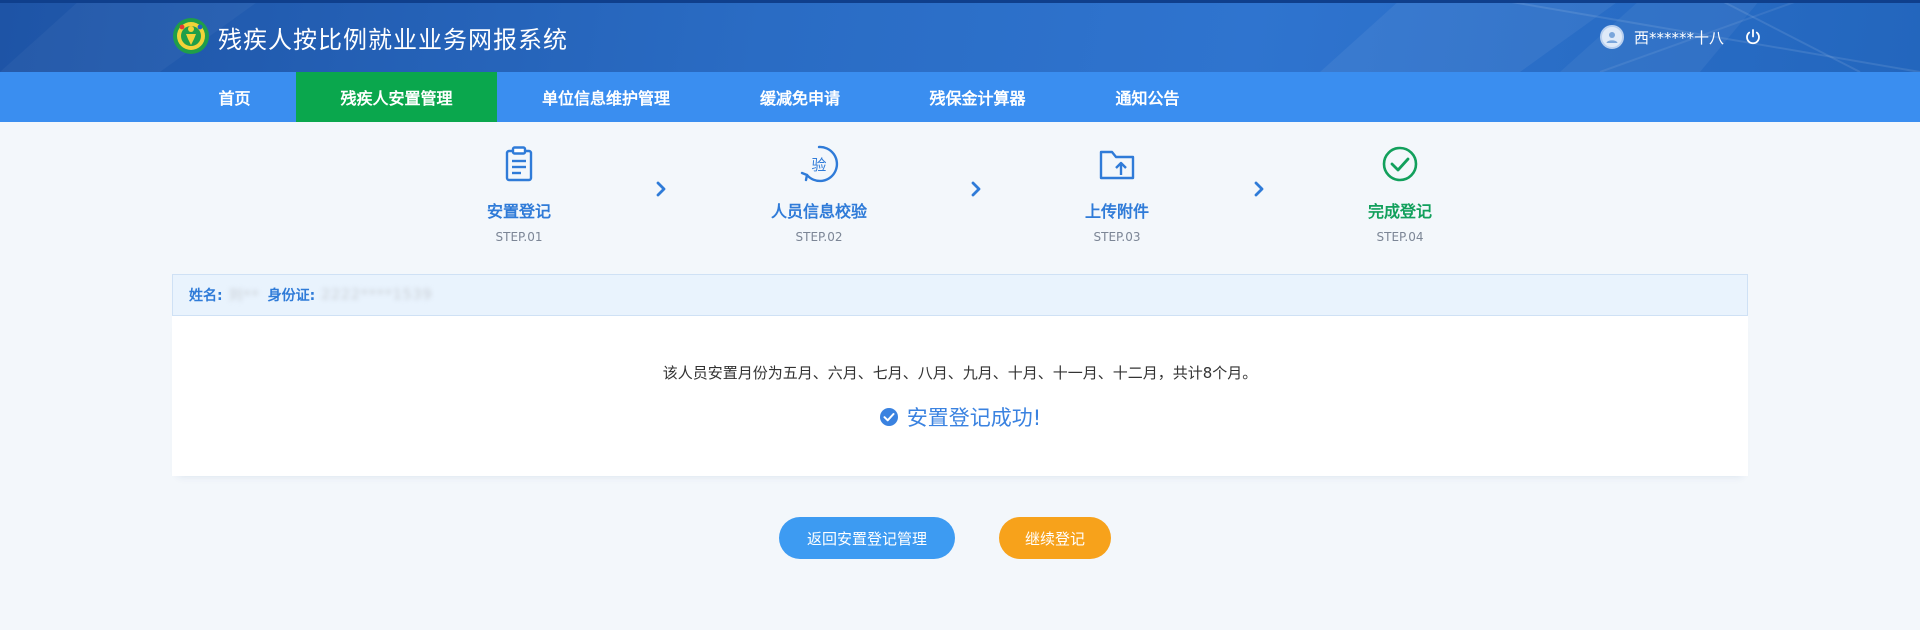 This screenshot has width=1920, height=630. I want to click on user-name: 西******十八, so click(1679, 37).